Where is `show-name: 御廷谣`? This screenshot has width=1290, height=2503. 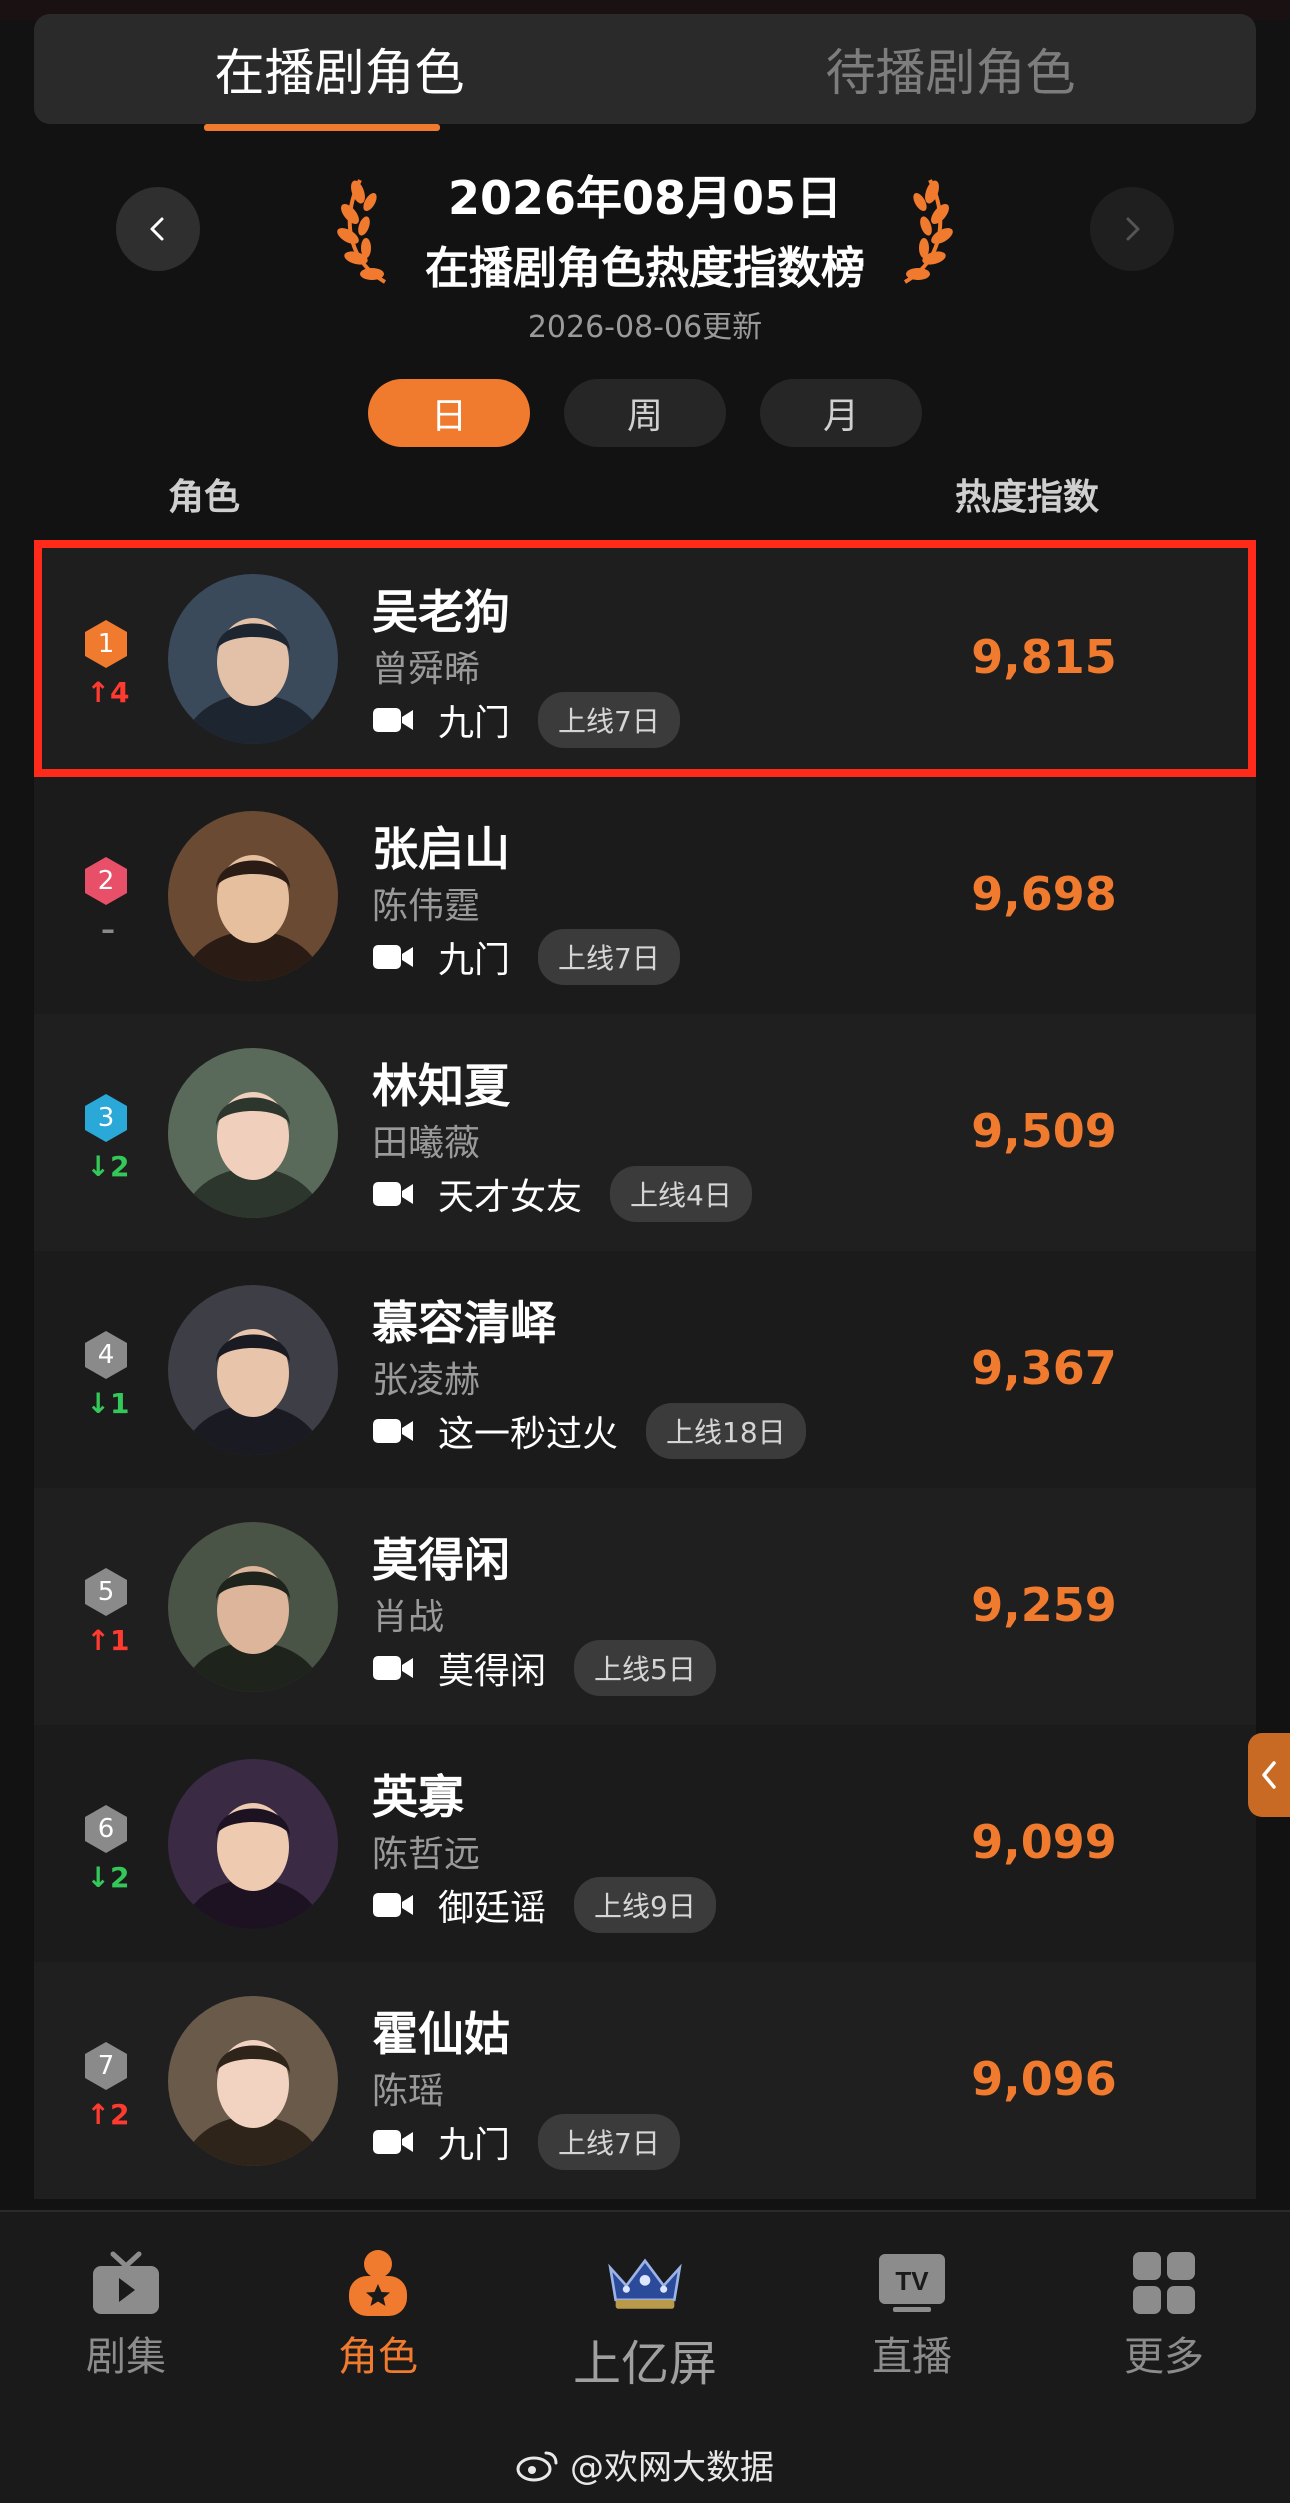
show-name: 御廷谣 is located at coordinates (492, 1905).